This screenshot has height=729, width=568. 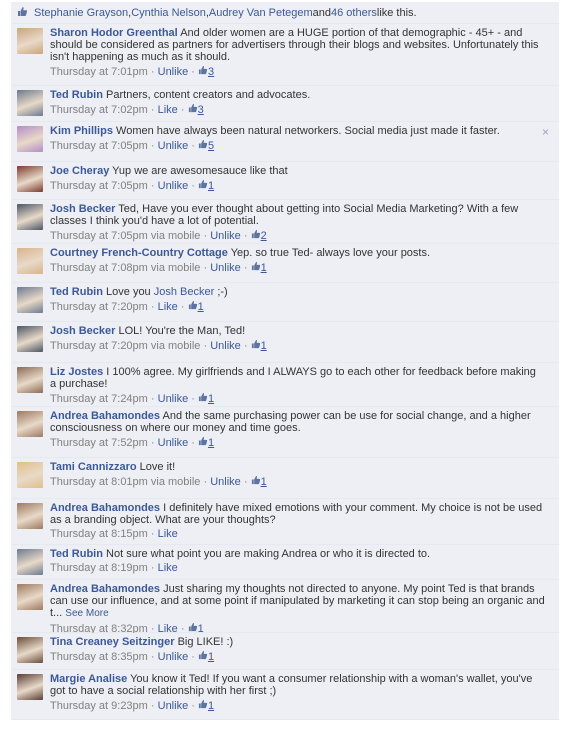 What do you see at coordinates (99, 534) in the screenshot?
I see `timestamp: Thursday at 8:15pm` at bounding box center [99, 534].